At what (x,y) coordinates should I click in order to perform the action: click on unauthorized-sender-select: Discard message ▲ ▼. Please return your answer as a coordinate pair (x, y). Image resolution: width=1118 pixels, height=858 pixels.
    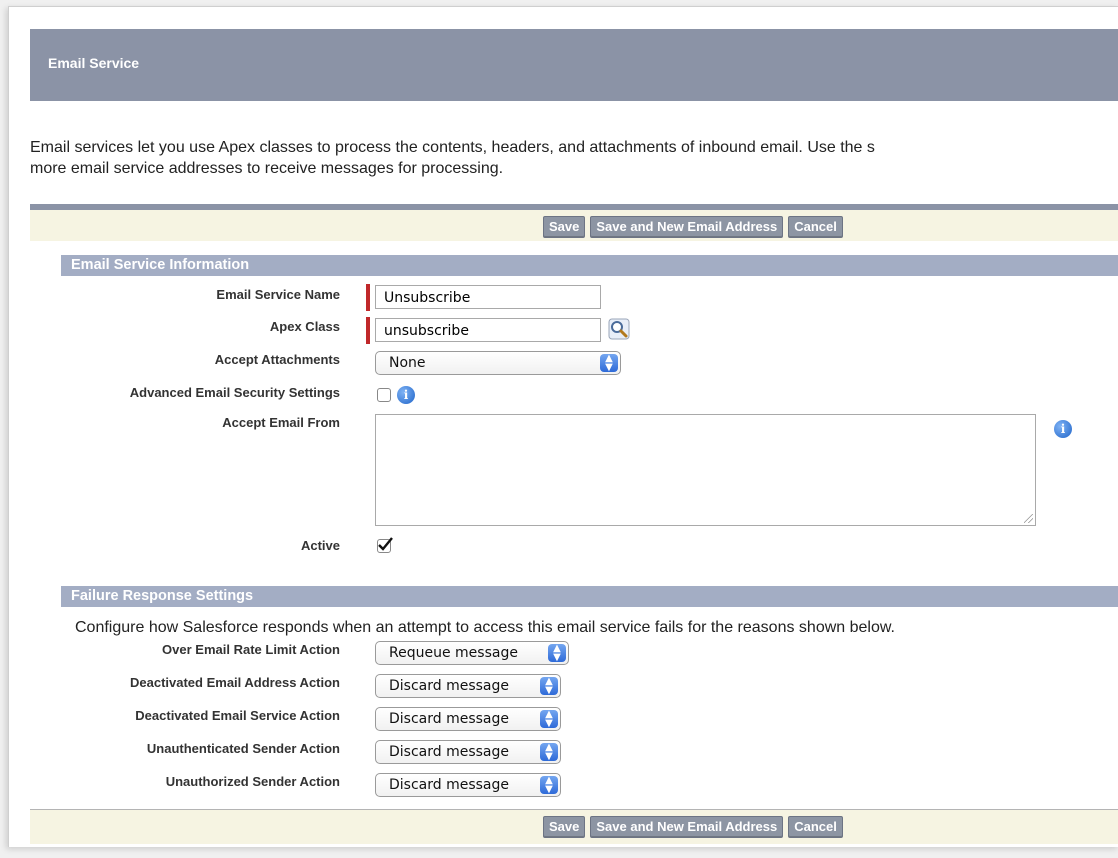
    Looking at the image, I should click on (468, 785).